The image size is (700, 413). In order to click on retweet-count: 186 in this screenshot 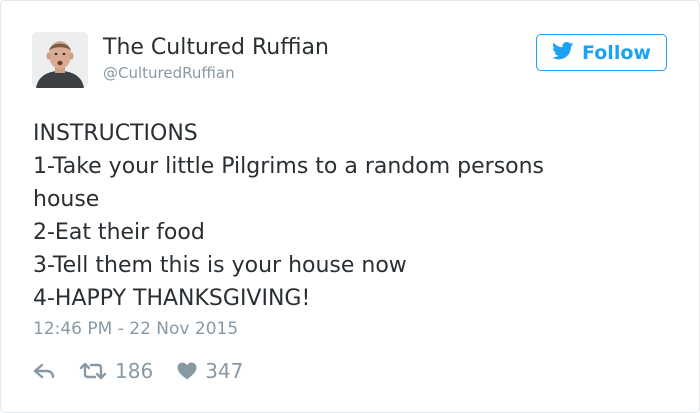, I will do `click(134, 371)`.